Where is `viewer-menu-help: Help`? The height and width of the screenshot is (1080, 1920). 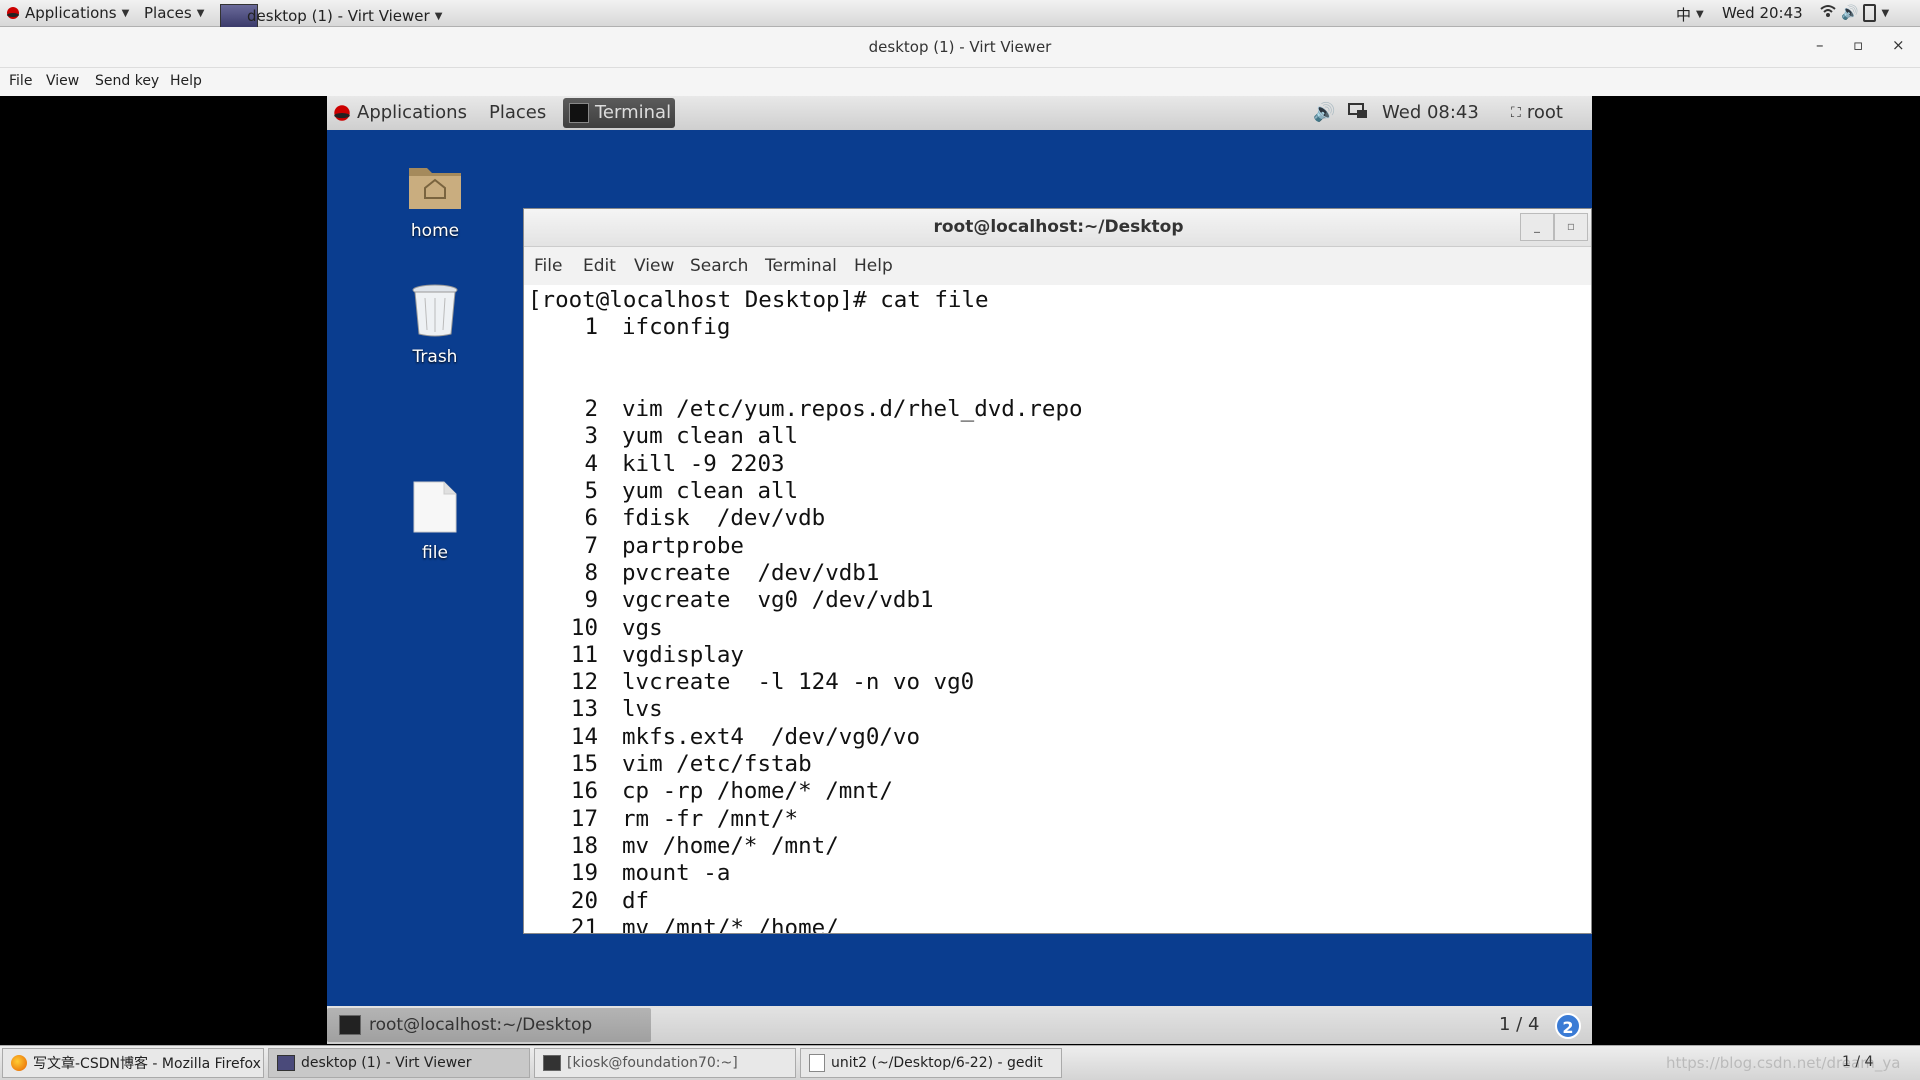 viewer-menu-help: Help is located at coordinates (186, 81).